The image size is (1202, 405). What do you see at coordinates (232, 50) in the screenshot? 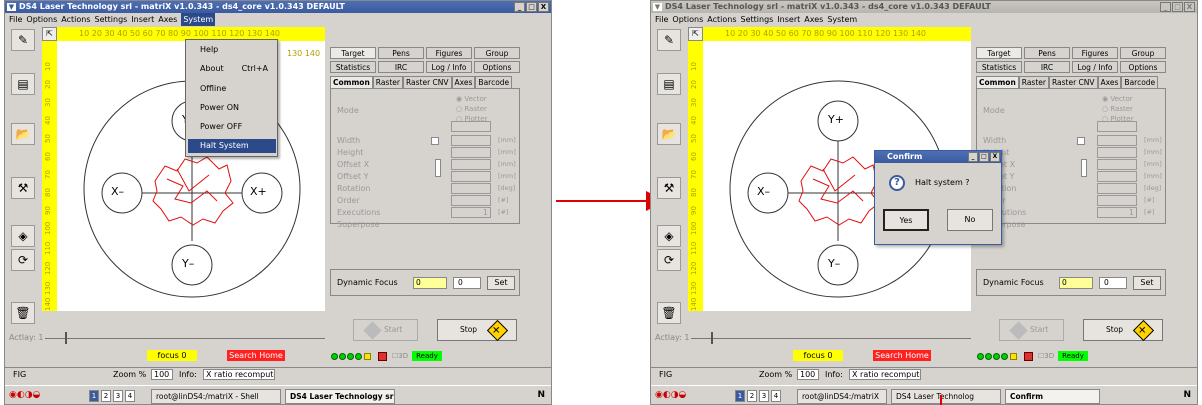
I see `menu-item-help: Help` at bounding box center [232, 50].